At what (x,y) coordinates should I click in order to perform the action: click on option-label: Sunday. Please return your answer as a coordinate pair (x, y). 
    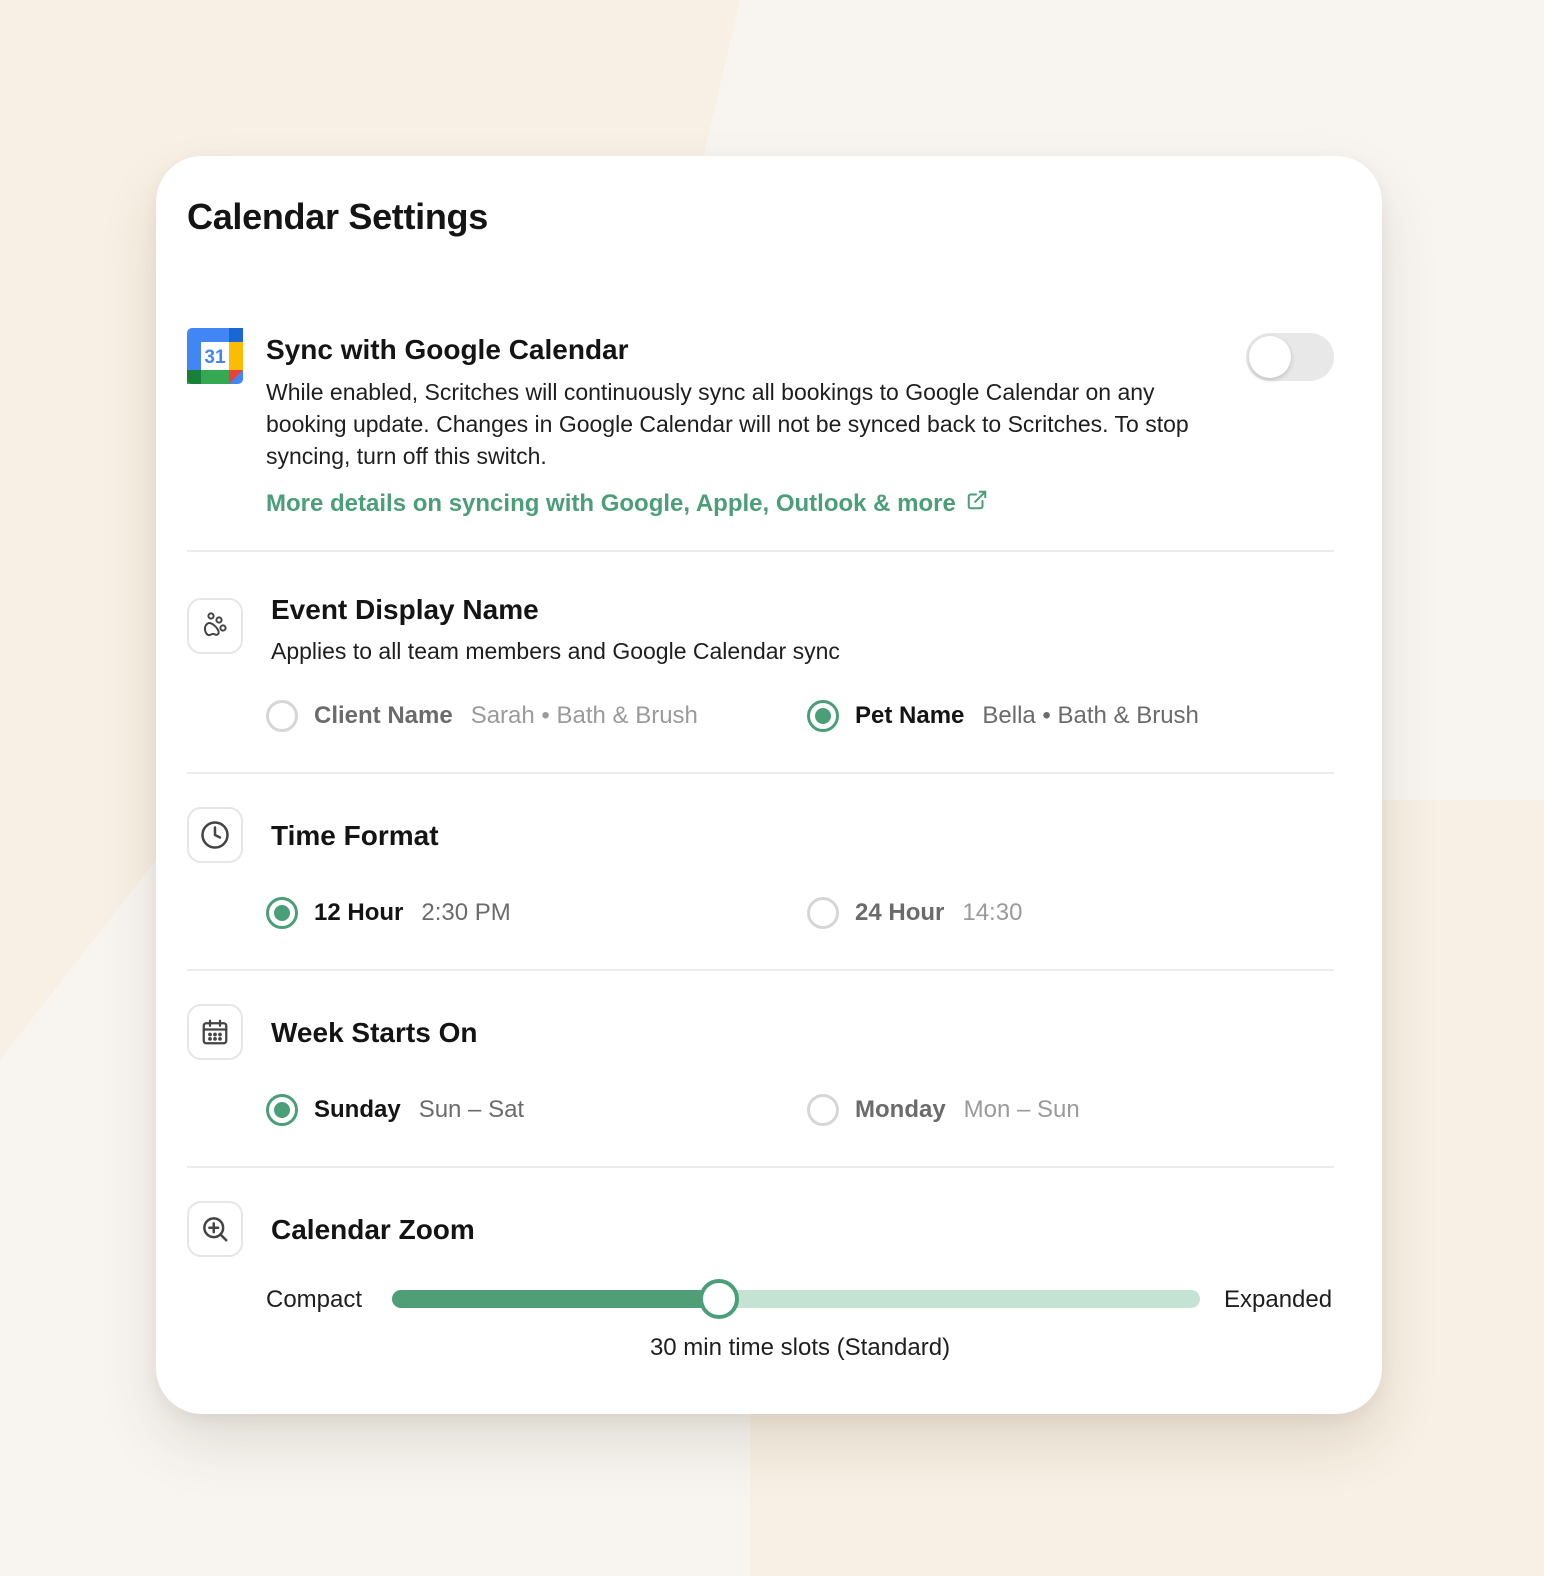
    Looking at the image, I should click on (357, 1109).